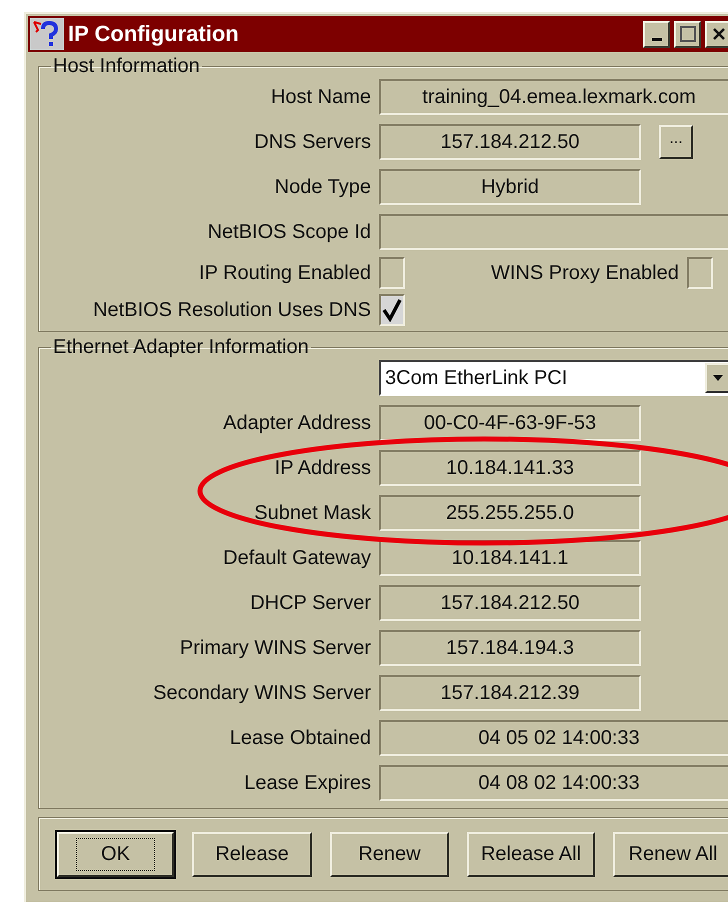 The width and height of the screenshot is (728, 905). What do you see at coordinates (322, 187) in the screenshot?
I see `field-label: Node Type` at bounding box center [322, 187].